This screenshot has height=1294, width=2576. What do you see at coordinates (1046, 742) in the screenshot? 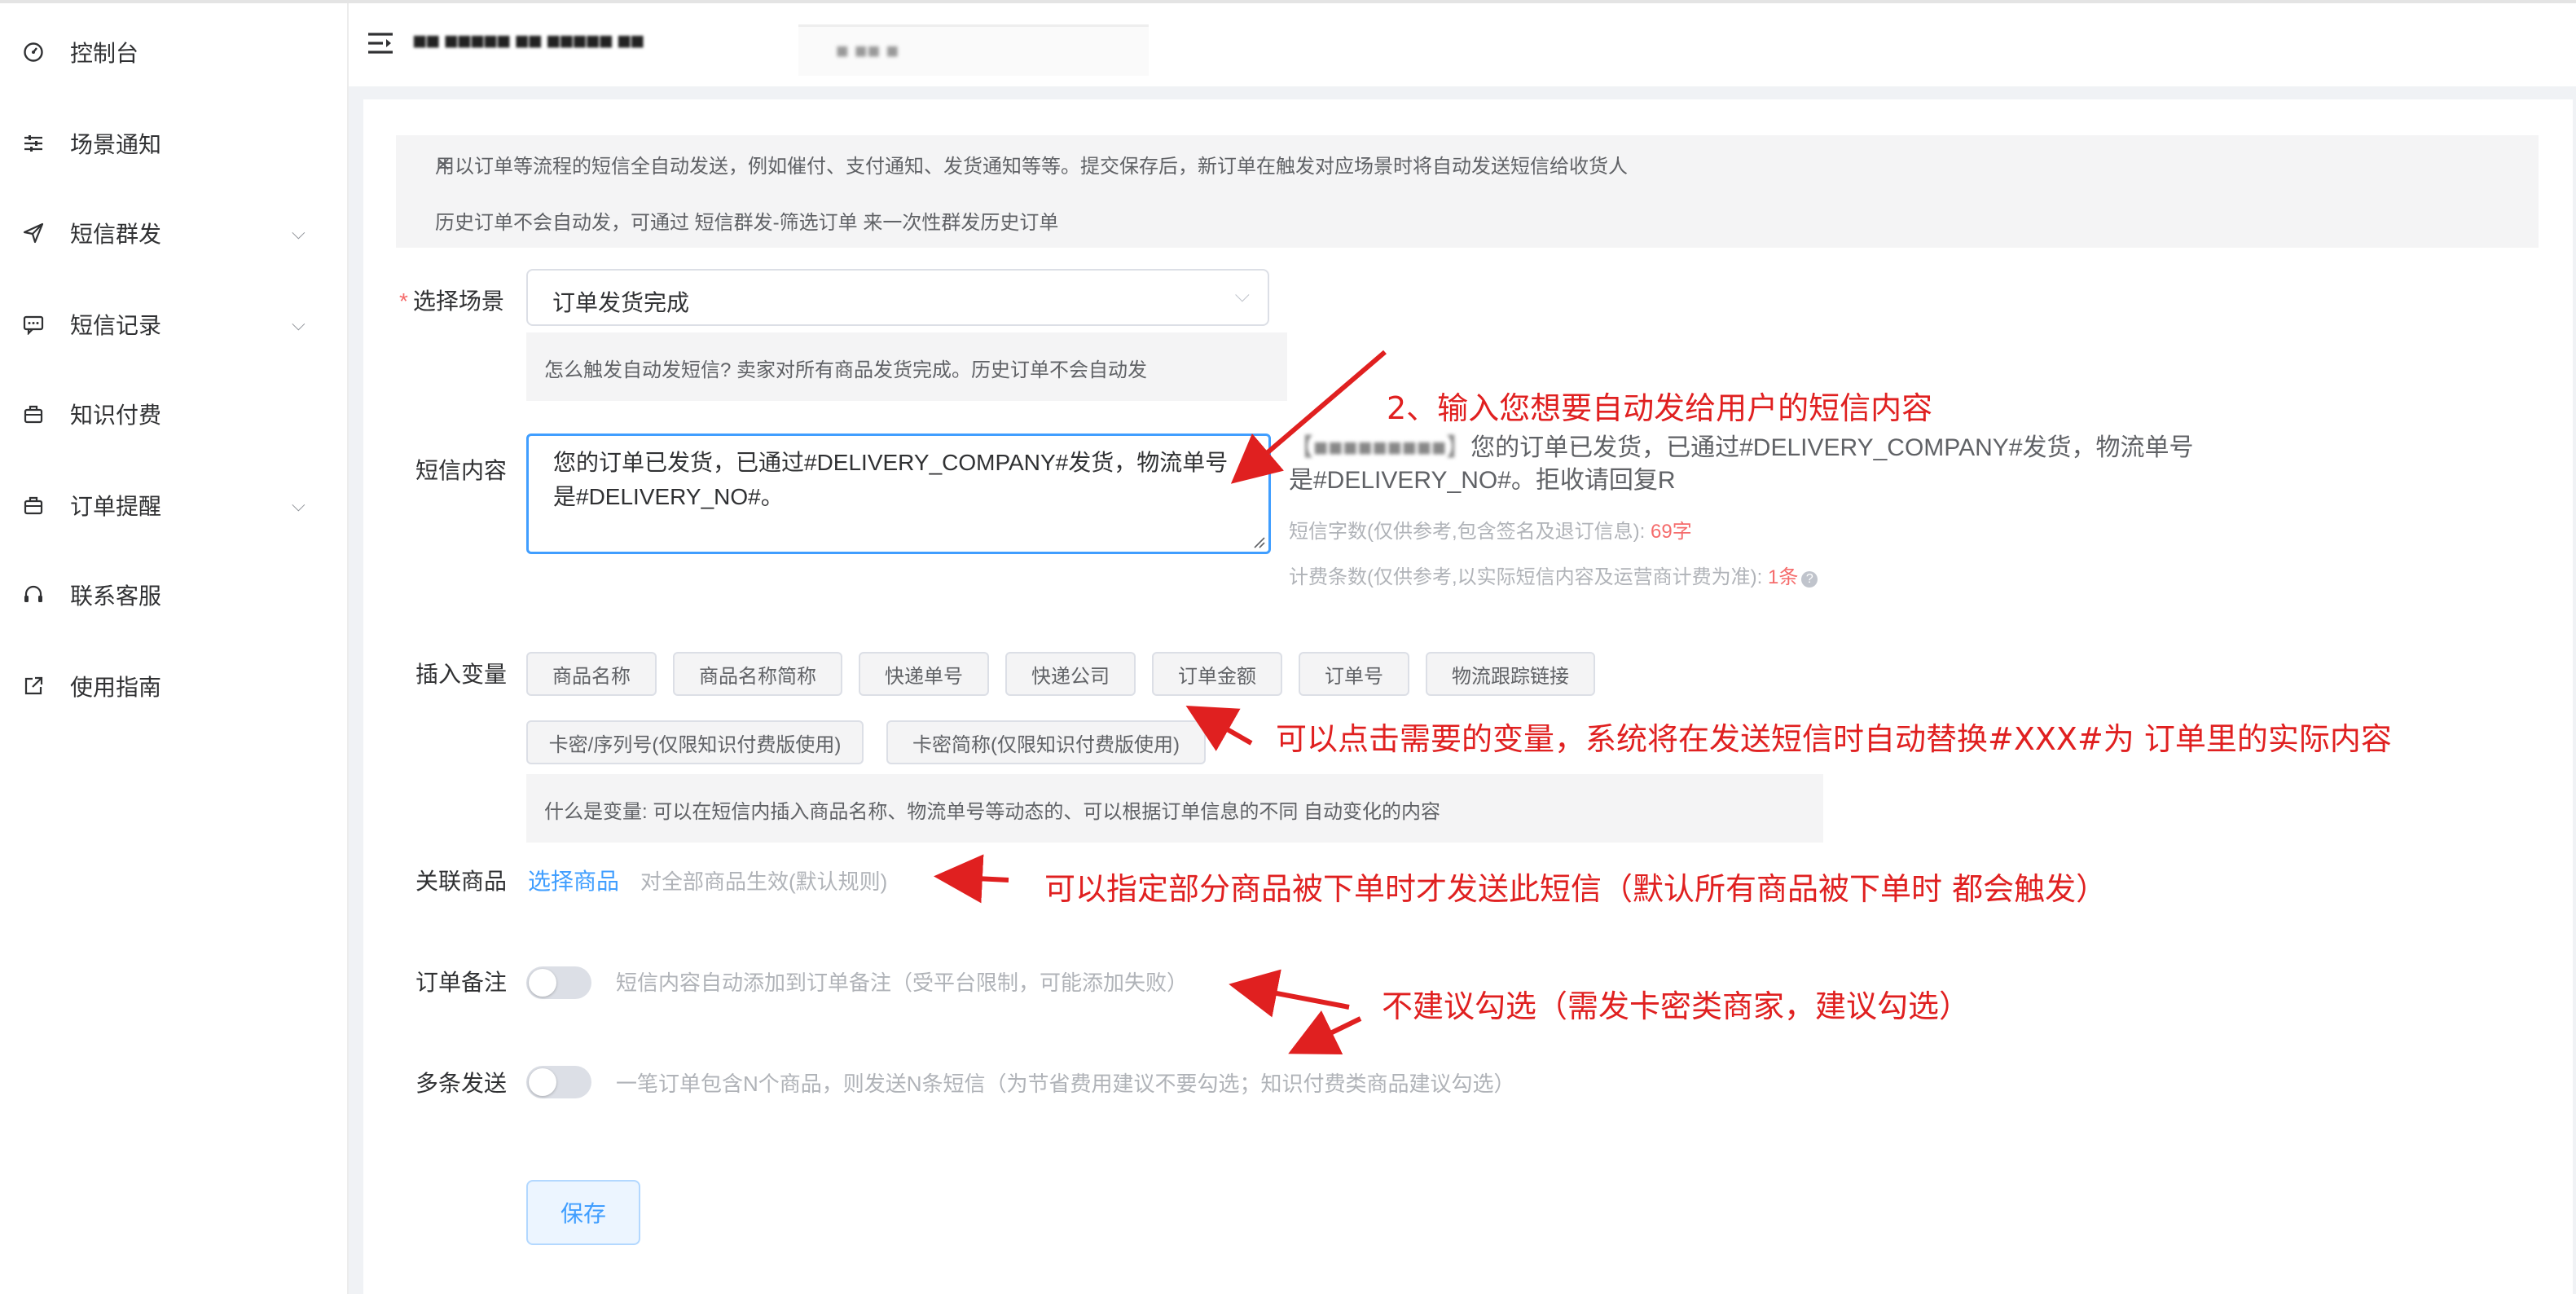
I see `variable-button-card-key-short: 卡密简称(仅限知识付费版使用)` at bounding box center [1046, 742].